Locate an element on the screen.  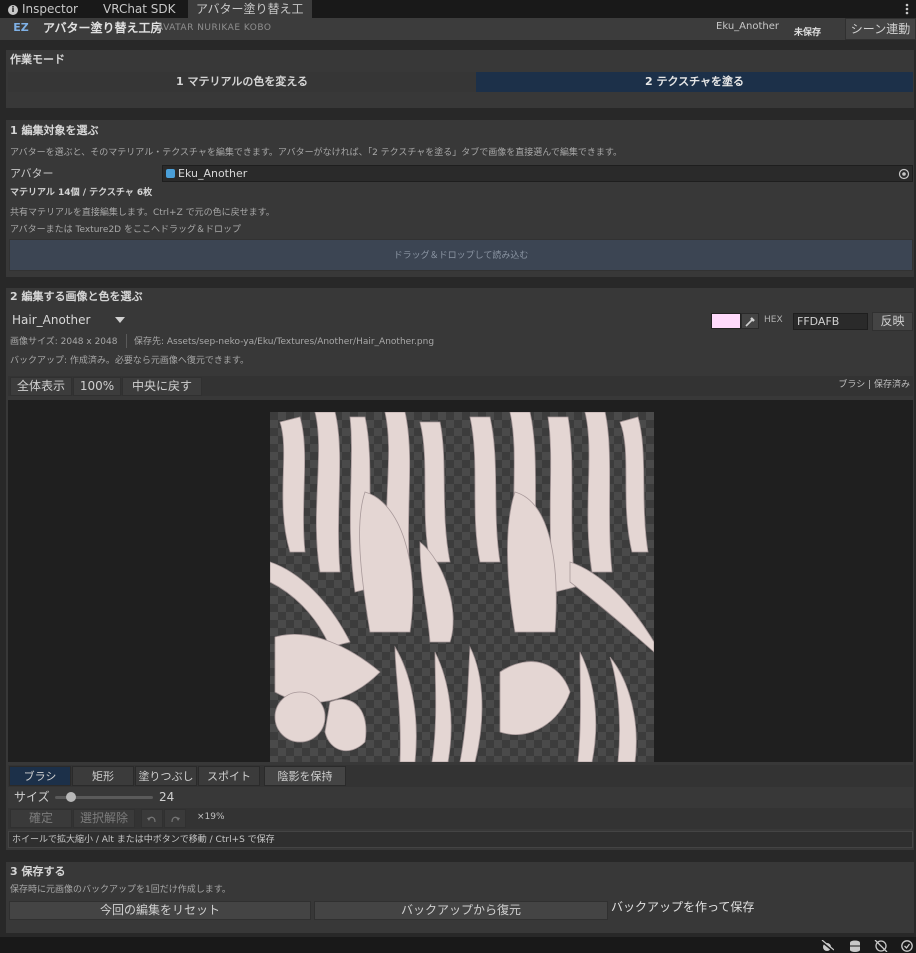
hex-label: HEX is located at coordinates (773, 320).